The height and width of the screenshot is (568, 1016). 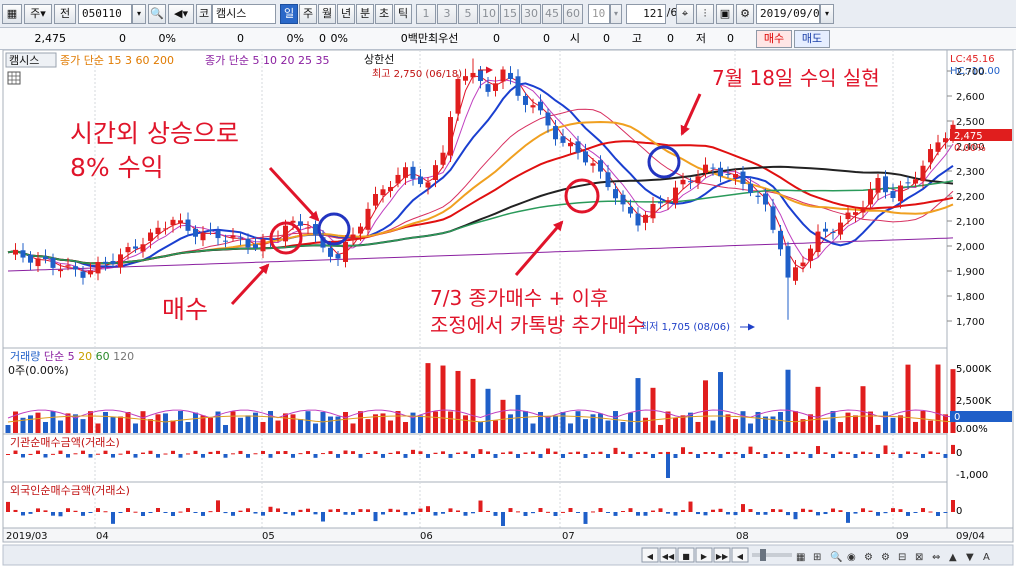 What do you see at coordinates (772, 555) in the screenshot?
I see `zoom-slider` at bounding box center [772, 555].